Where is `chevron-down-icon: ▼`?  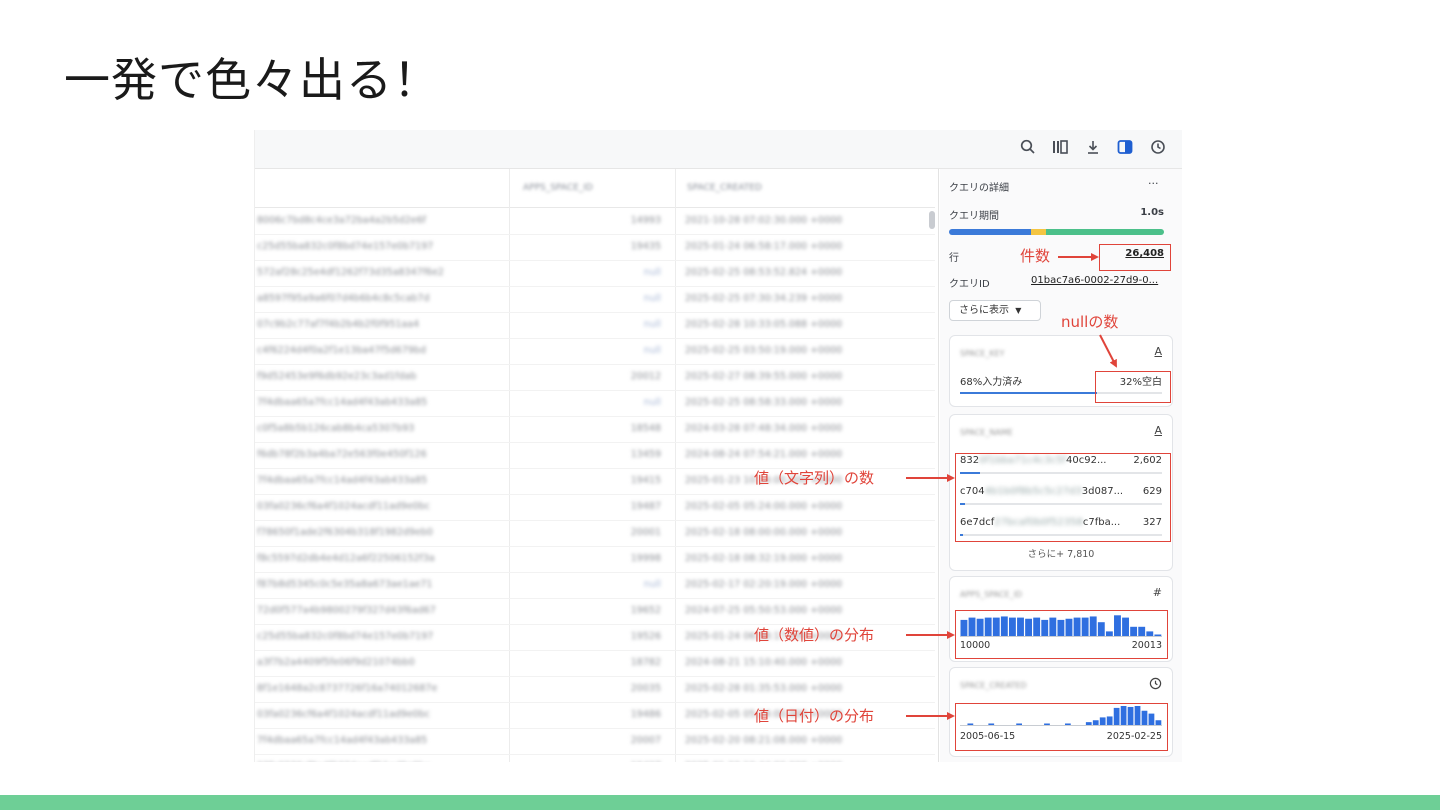 chevron-down-icon: ▼ is located at coordinates (1018, 310).